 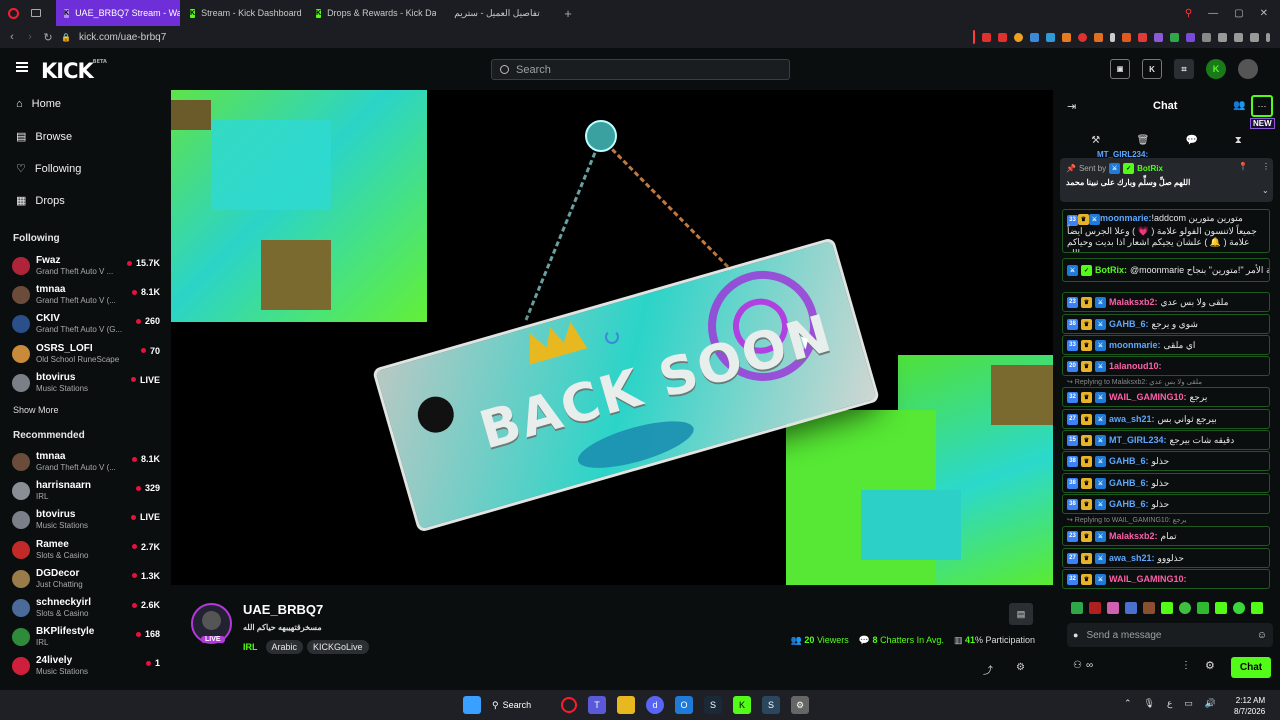 I want to click on download-icon, so click(x=1238, y=37).